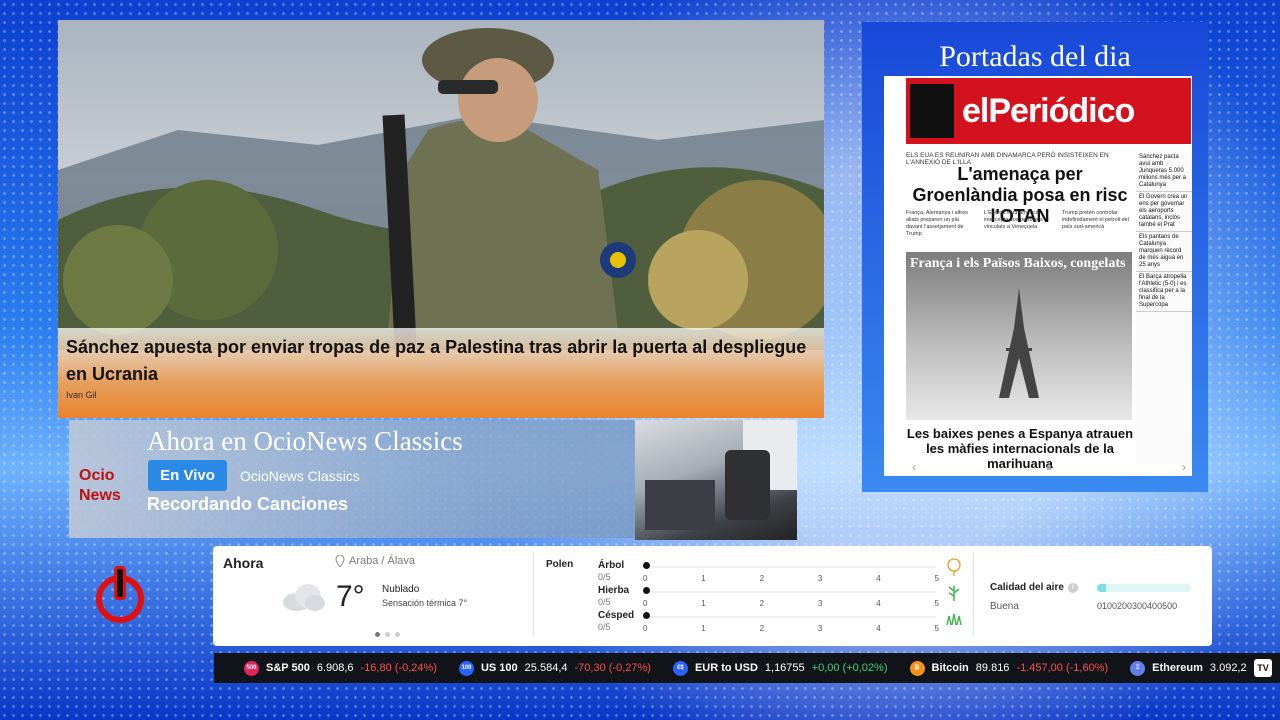 This screenshot has height=720, width=1280. I want to click on ocionews-logo: Ocio News, so click(100, 486).